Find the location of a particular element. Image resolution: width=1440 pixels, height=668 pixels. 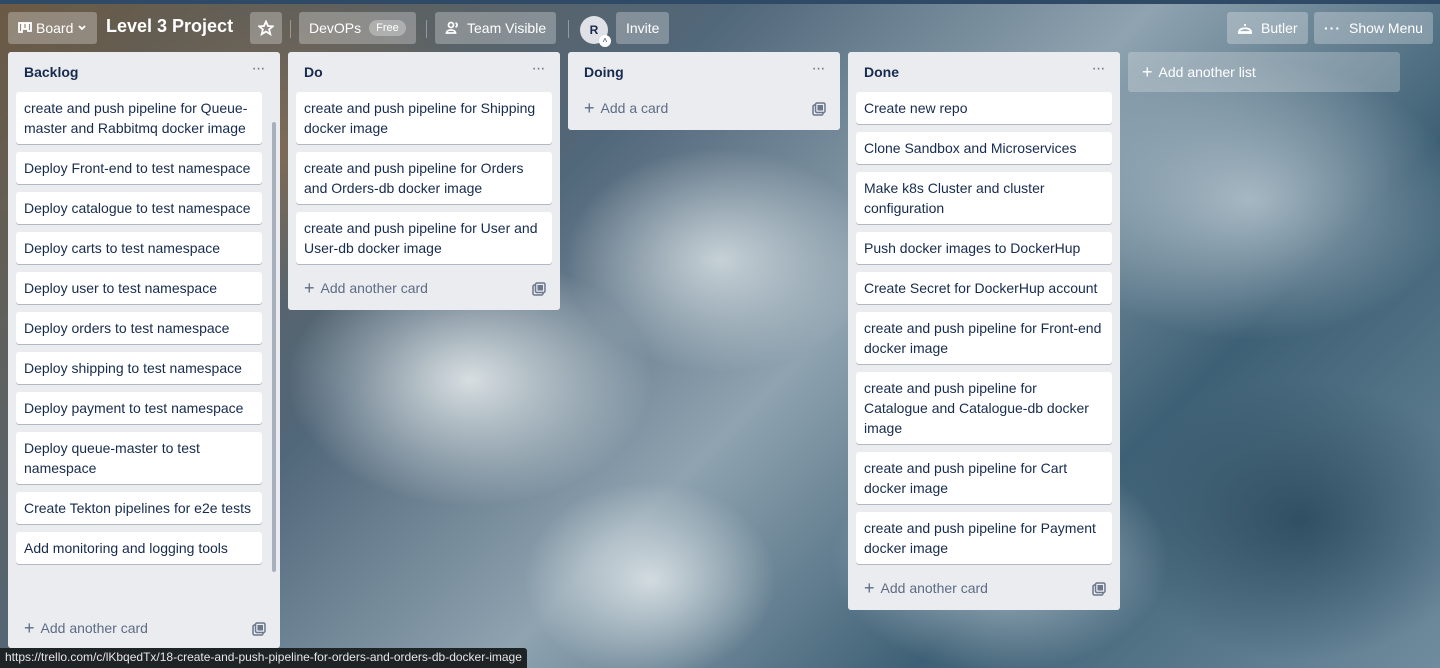

list-title: Doing is located at coordinates (604, 72).